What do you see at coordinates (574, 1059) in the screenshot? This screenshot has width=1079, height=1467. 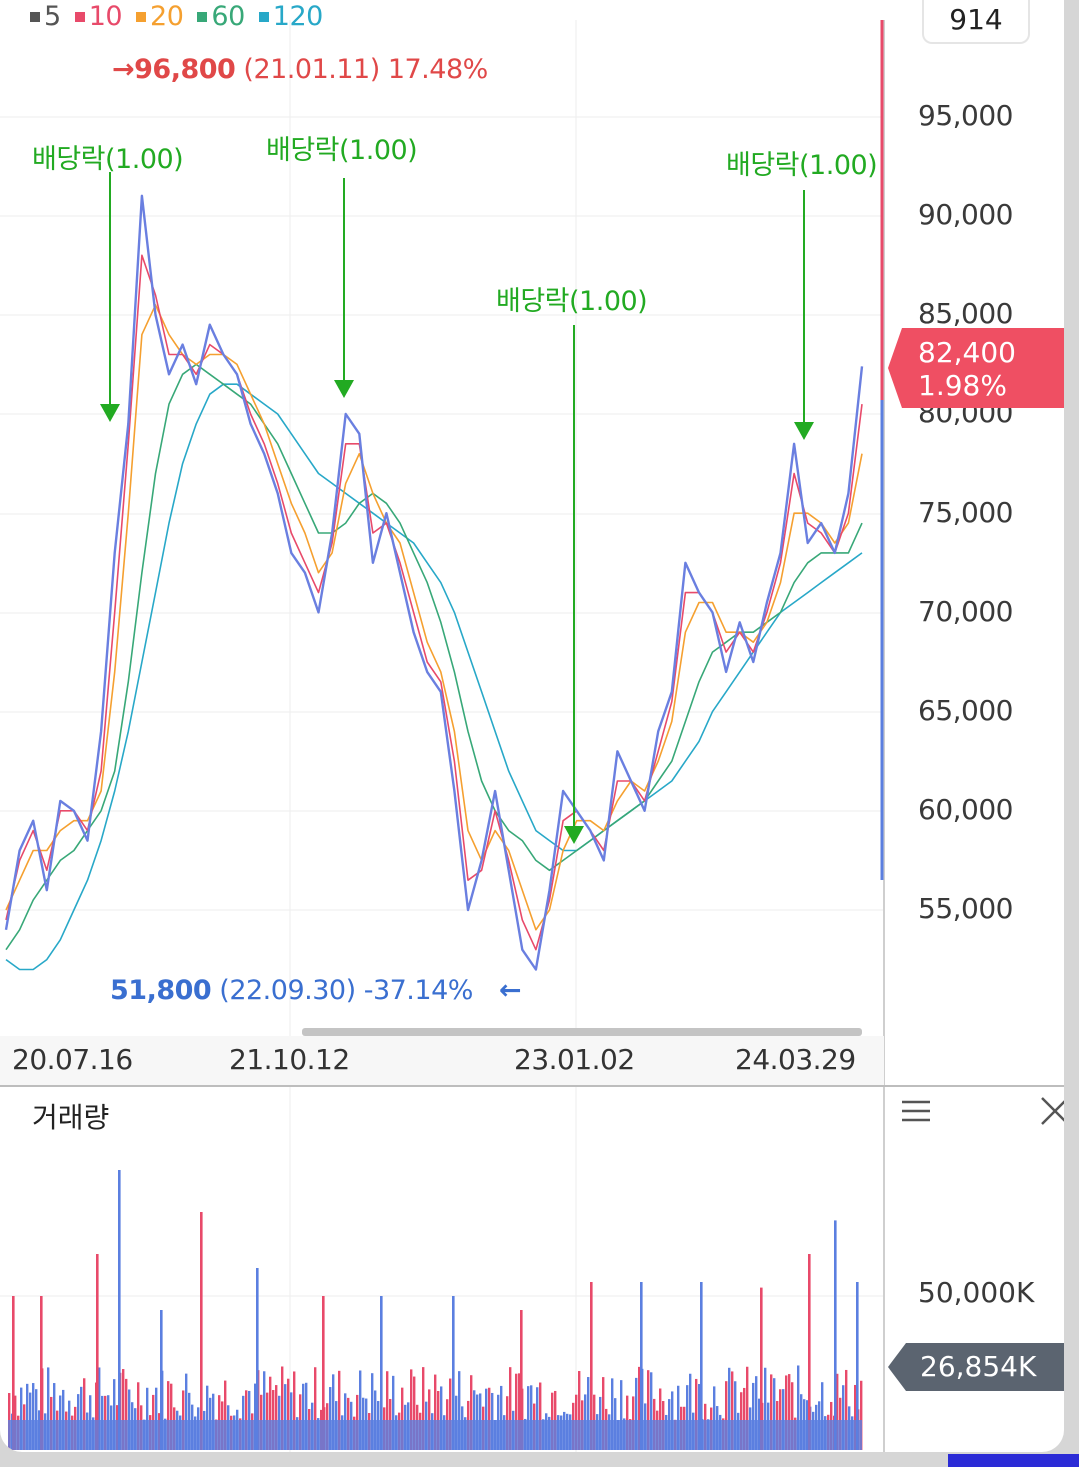 I see `date-axis-label: 23.01.02` at bounding box center [574, 1059].